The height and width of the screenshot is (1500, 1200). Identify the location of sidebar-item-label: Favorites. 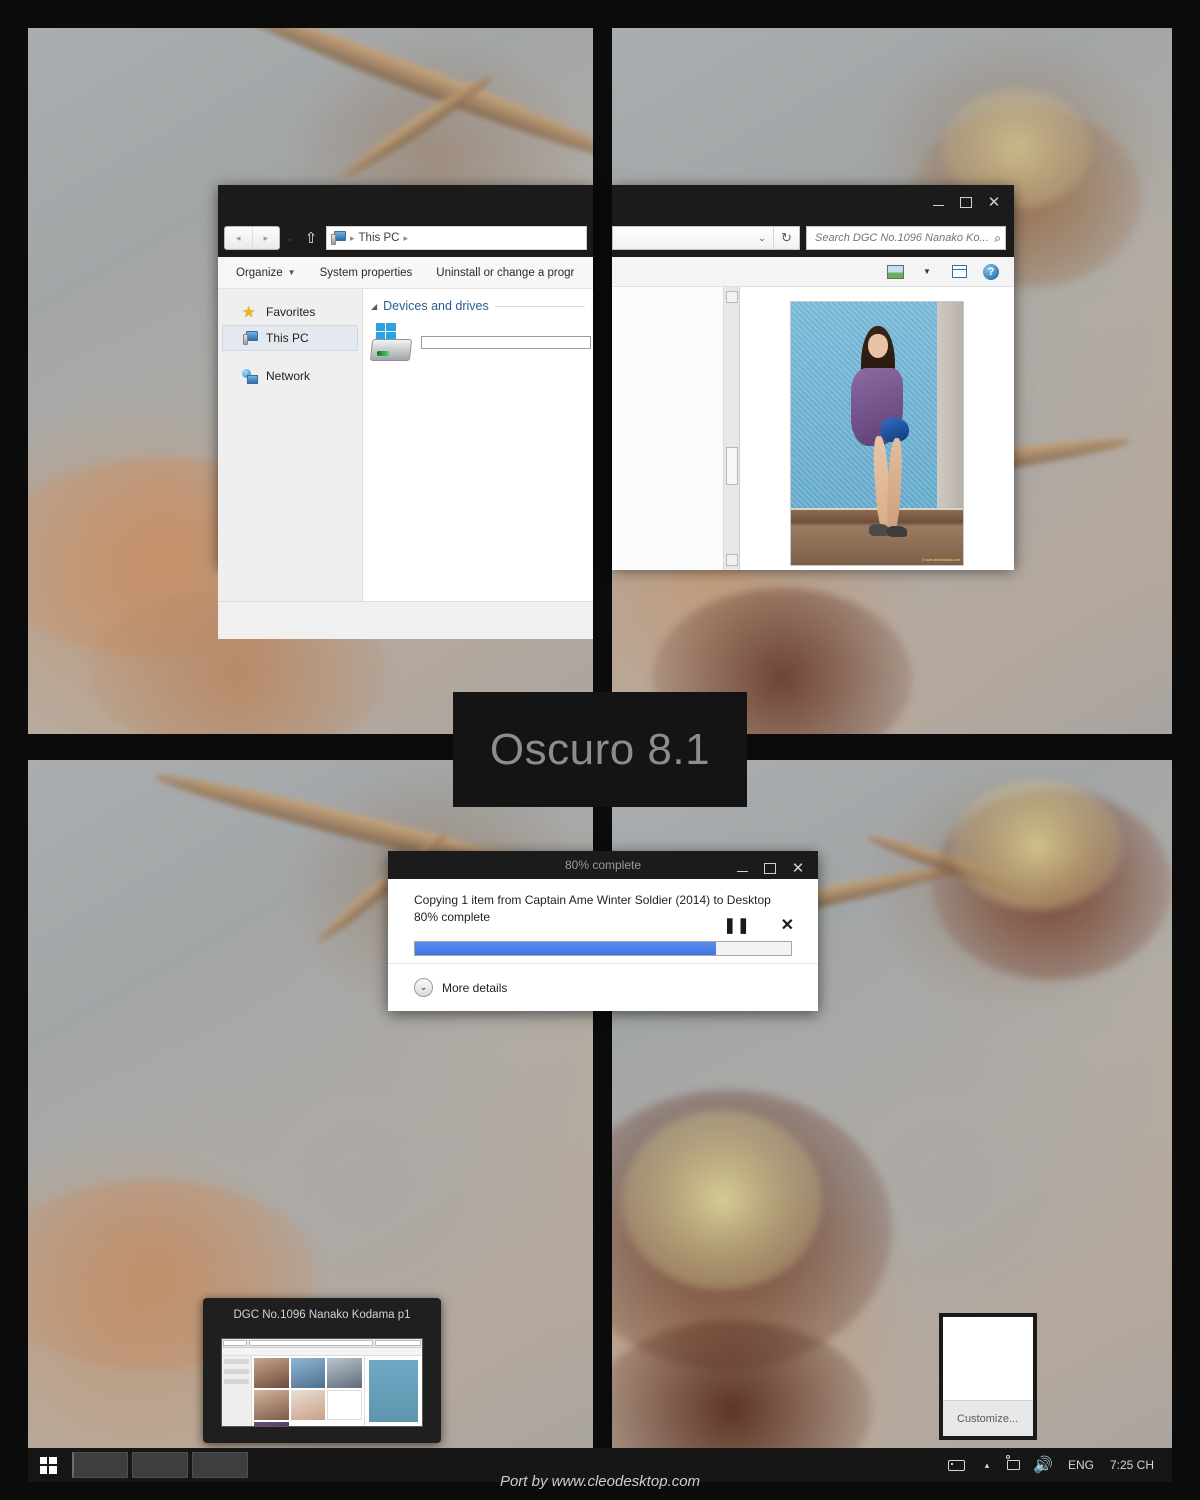
(291, 312).